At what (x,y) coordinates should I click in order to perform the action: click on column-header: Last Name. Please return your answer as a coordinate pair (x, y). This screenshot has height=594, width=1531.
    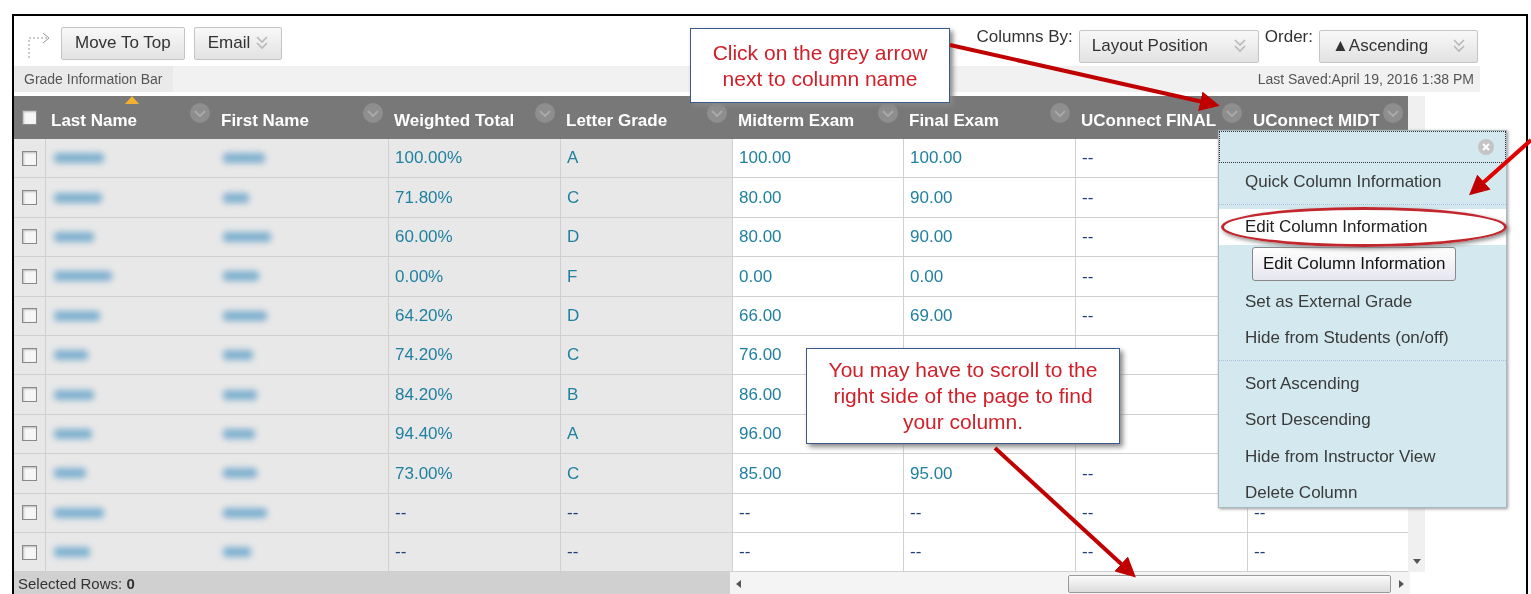
    Looking at the image, I should click on (130, 117).